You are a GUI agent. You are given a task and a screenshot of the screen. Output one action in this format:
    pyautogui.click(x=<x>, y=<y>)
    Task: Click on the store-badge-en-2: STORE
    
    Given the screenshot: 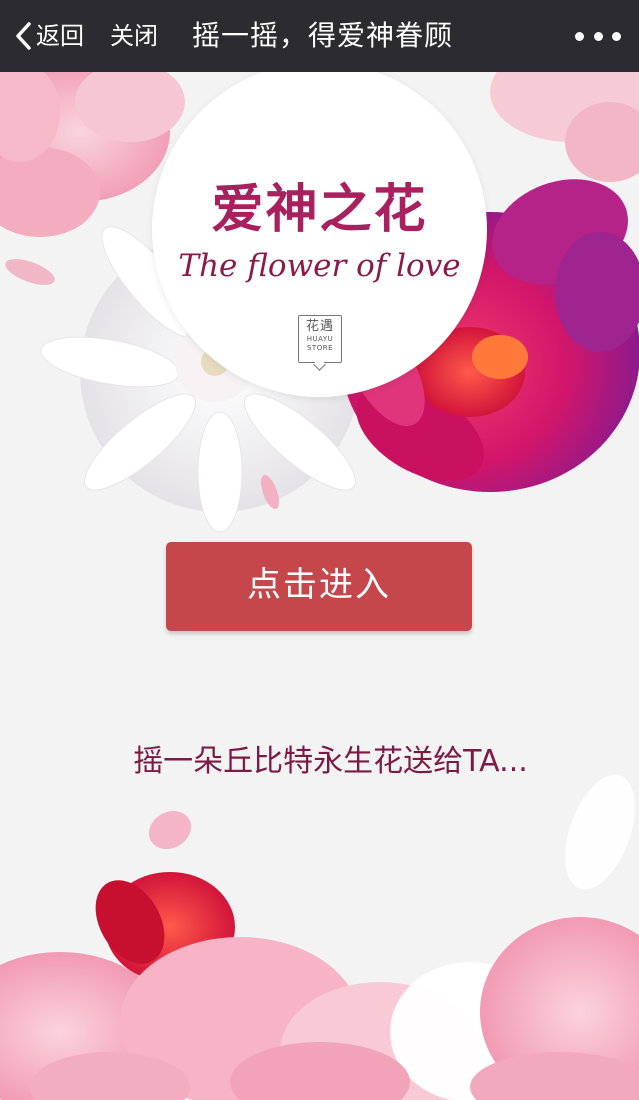 What is the action you would take?
    pyautogui.click(x=319, y=348)
    